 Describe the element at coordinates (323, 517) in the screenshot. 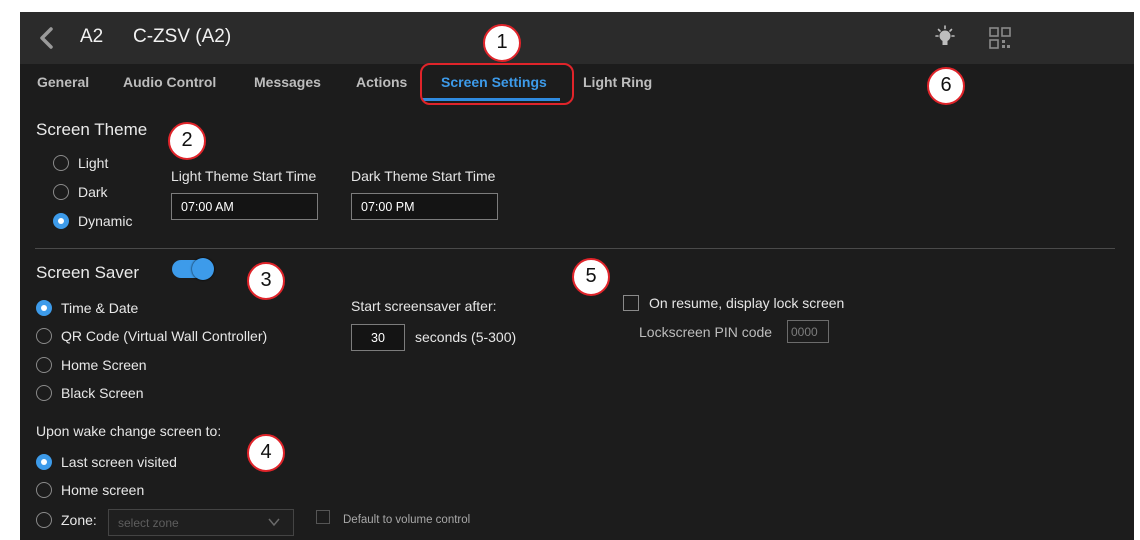

I see `default-volume-checkbox` at that location.